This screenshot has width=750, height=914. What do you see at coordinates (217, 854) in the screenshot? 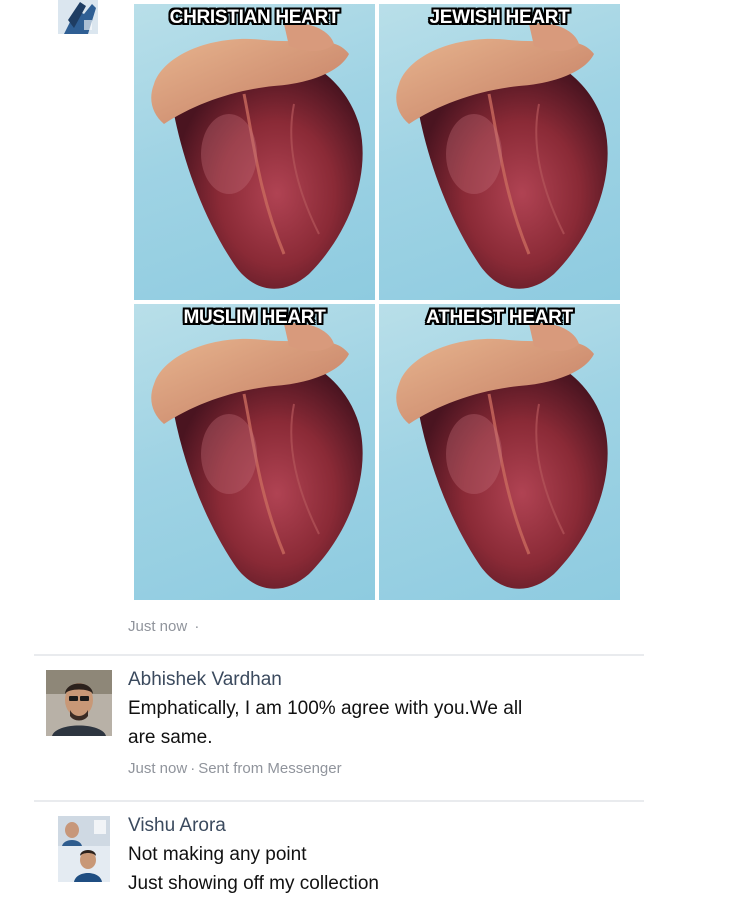
I see `comment-text-line: Not making any point` at bounding box center [217, 854].